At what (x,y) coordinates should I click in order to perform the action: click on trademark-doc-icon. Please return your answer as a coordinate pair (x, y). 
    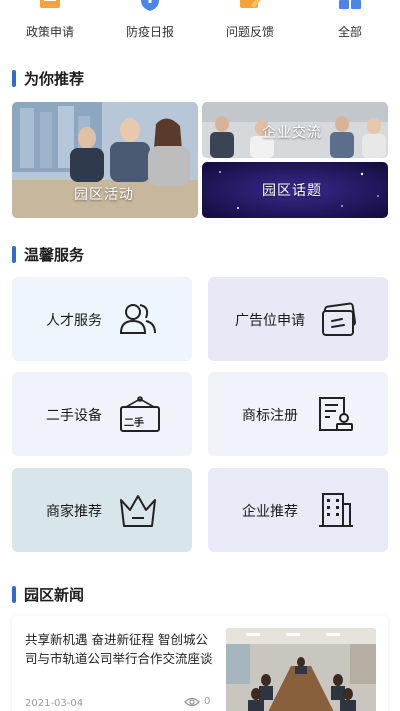
    Looking at the image, I should click on (336, 414).